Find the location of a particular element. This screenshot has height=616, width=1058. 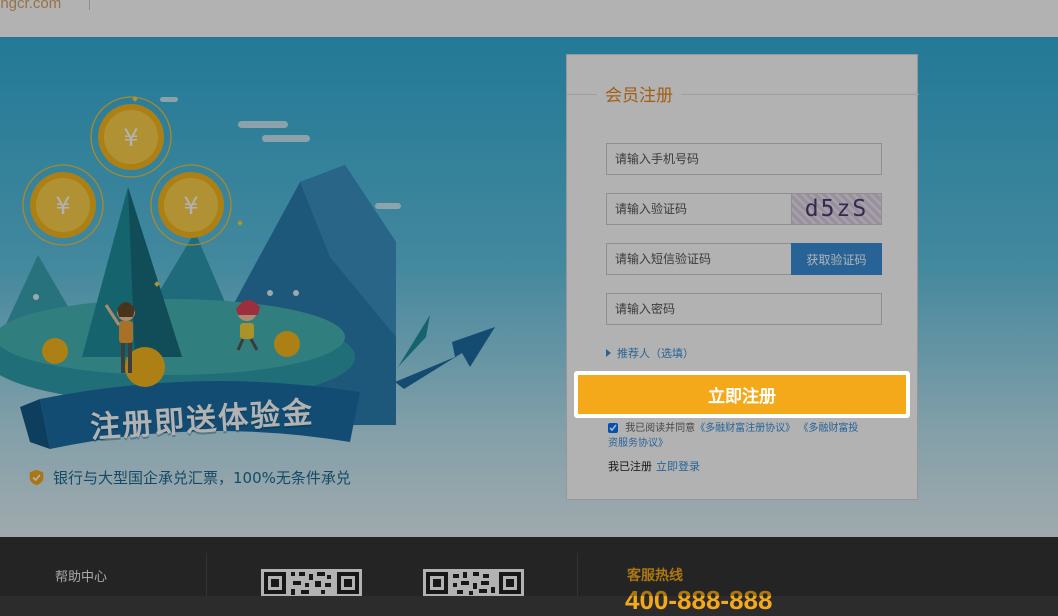

coin-symbol-1: ¥ is located at coordinates (130, 138).